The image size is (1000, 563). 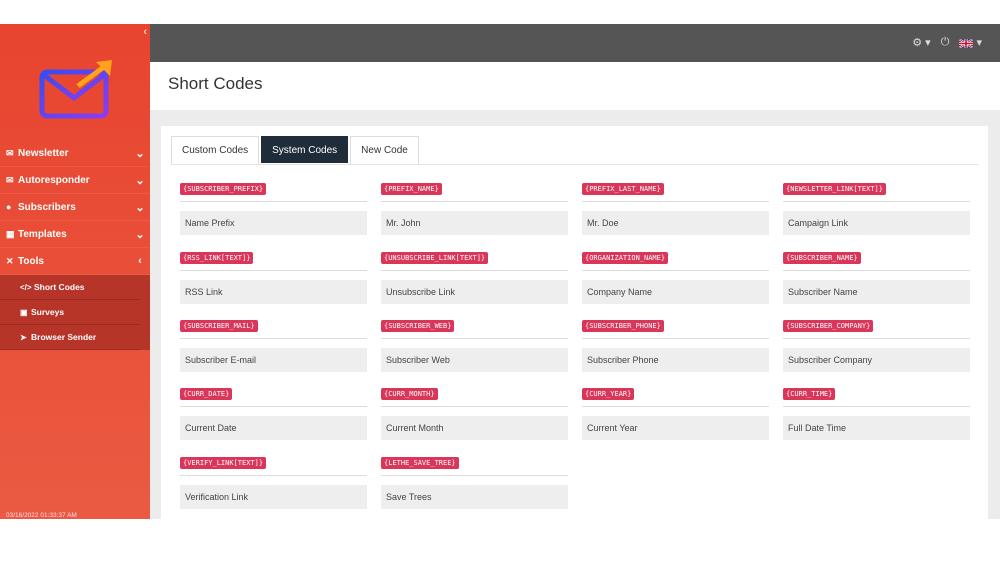 What do you see at coordinates (420, 463) in the screenshot?
I see `short-code-badge: {LETHE_SAVE_TREE}` at bounding box center [420, 463].